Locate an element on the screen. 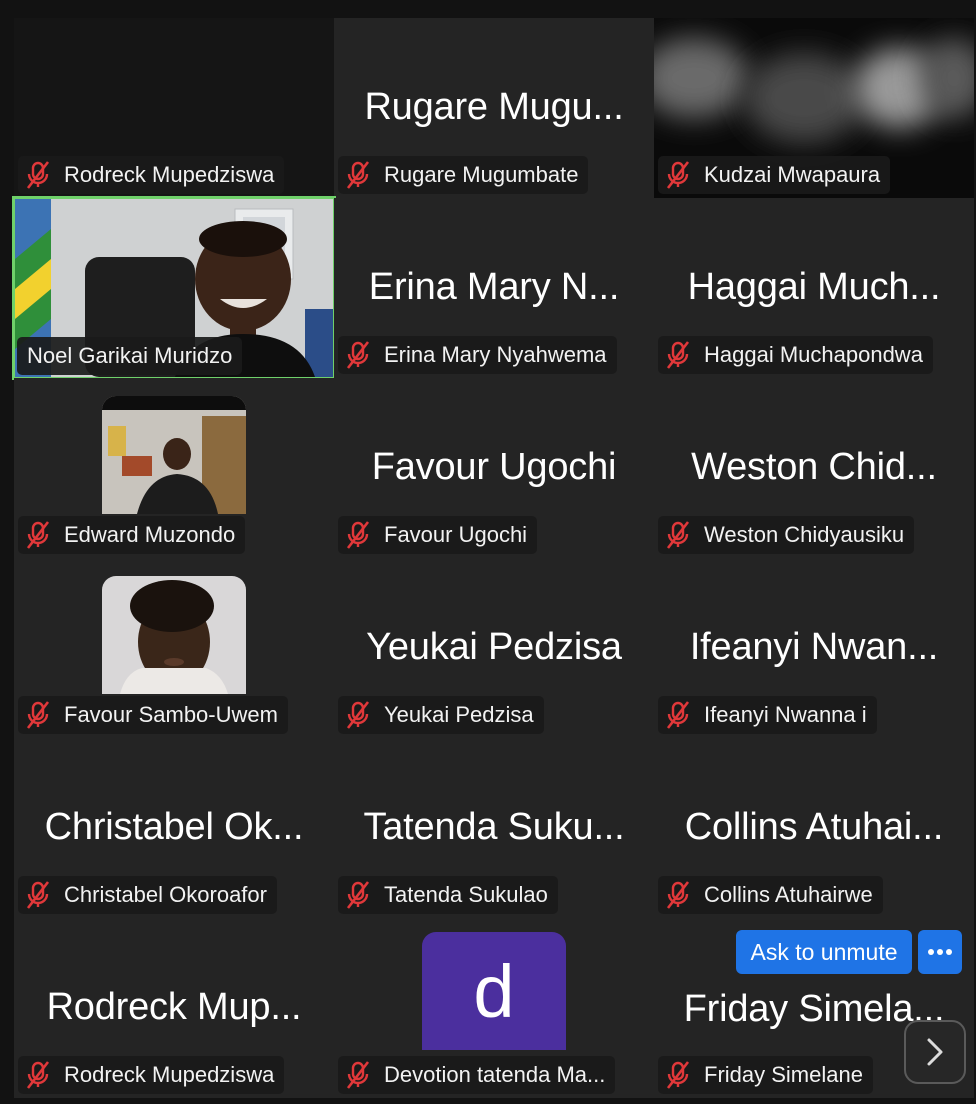 The height and width of the screenshot is (1104, 976). participant-name: Rugare Mugumbate is located at coordinates (481, 174).